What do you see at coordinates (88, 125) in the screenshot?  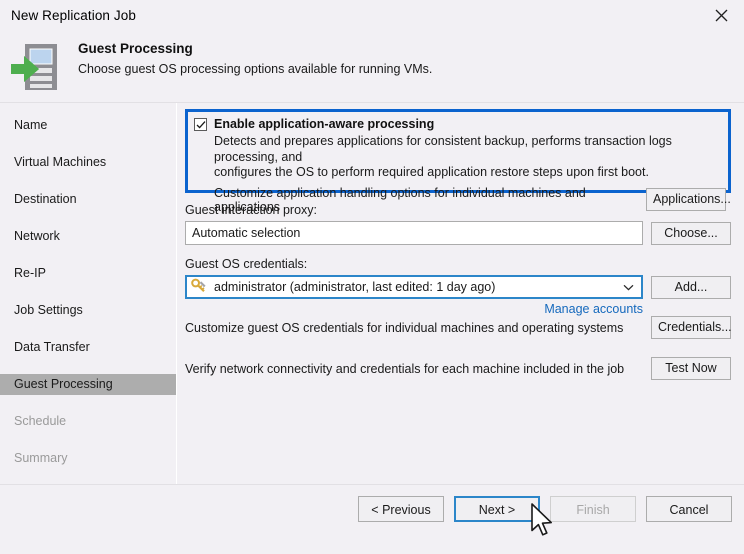 I see `sidebar-item-name: Name` at bounding box center [88, 125].